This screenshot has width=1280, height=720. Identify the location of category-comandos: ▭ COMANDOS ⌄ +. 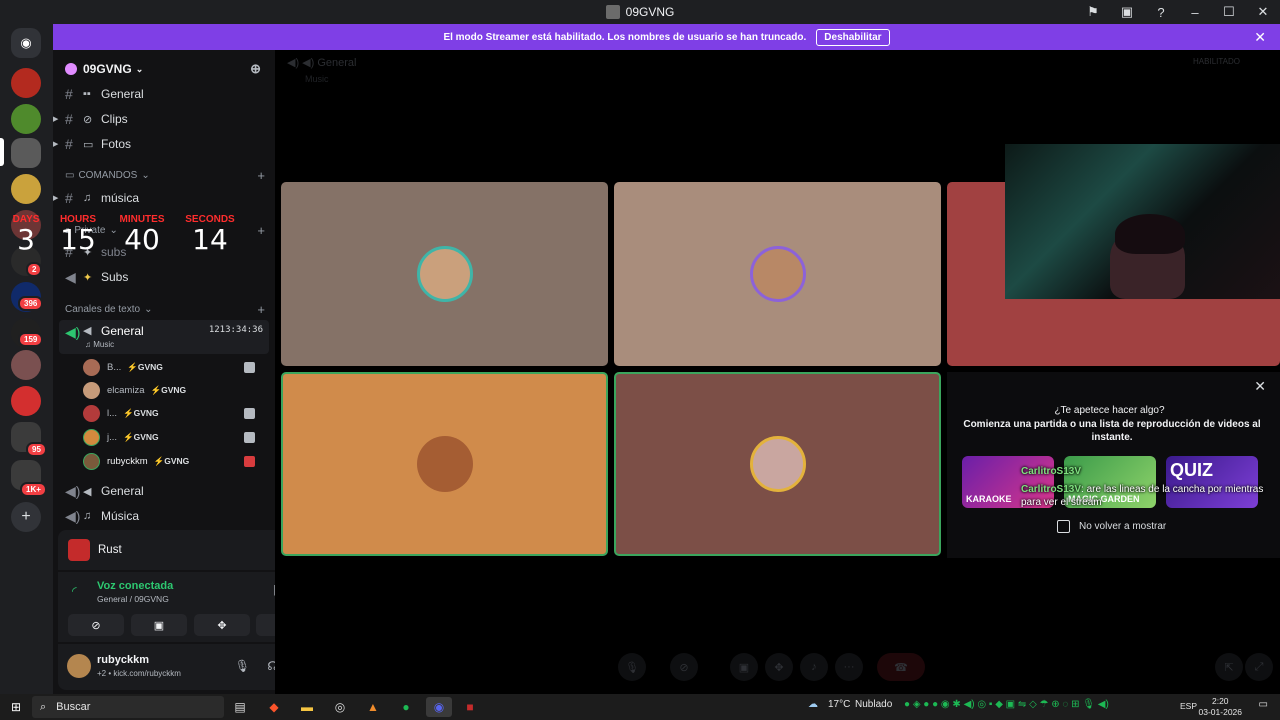
(165, 175).